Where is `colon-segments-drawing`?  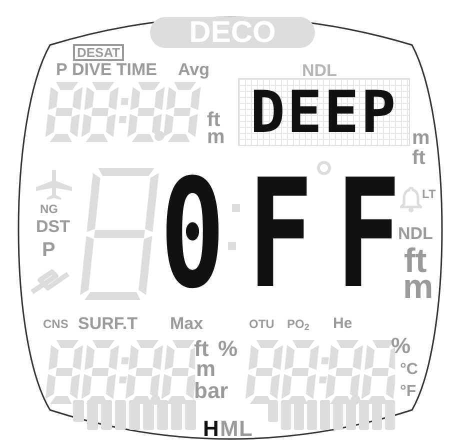
colon-segments-drawing is located at coordinates (234, 227).